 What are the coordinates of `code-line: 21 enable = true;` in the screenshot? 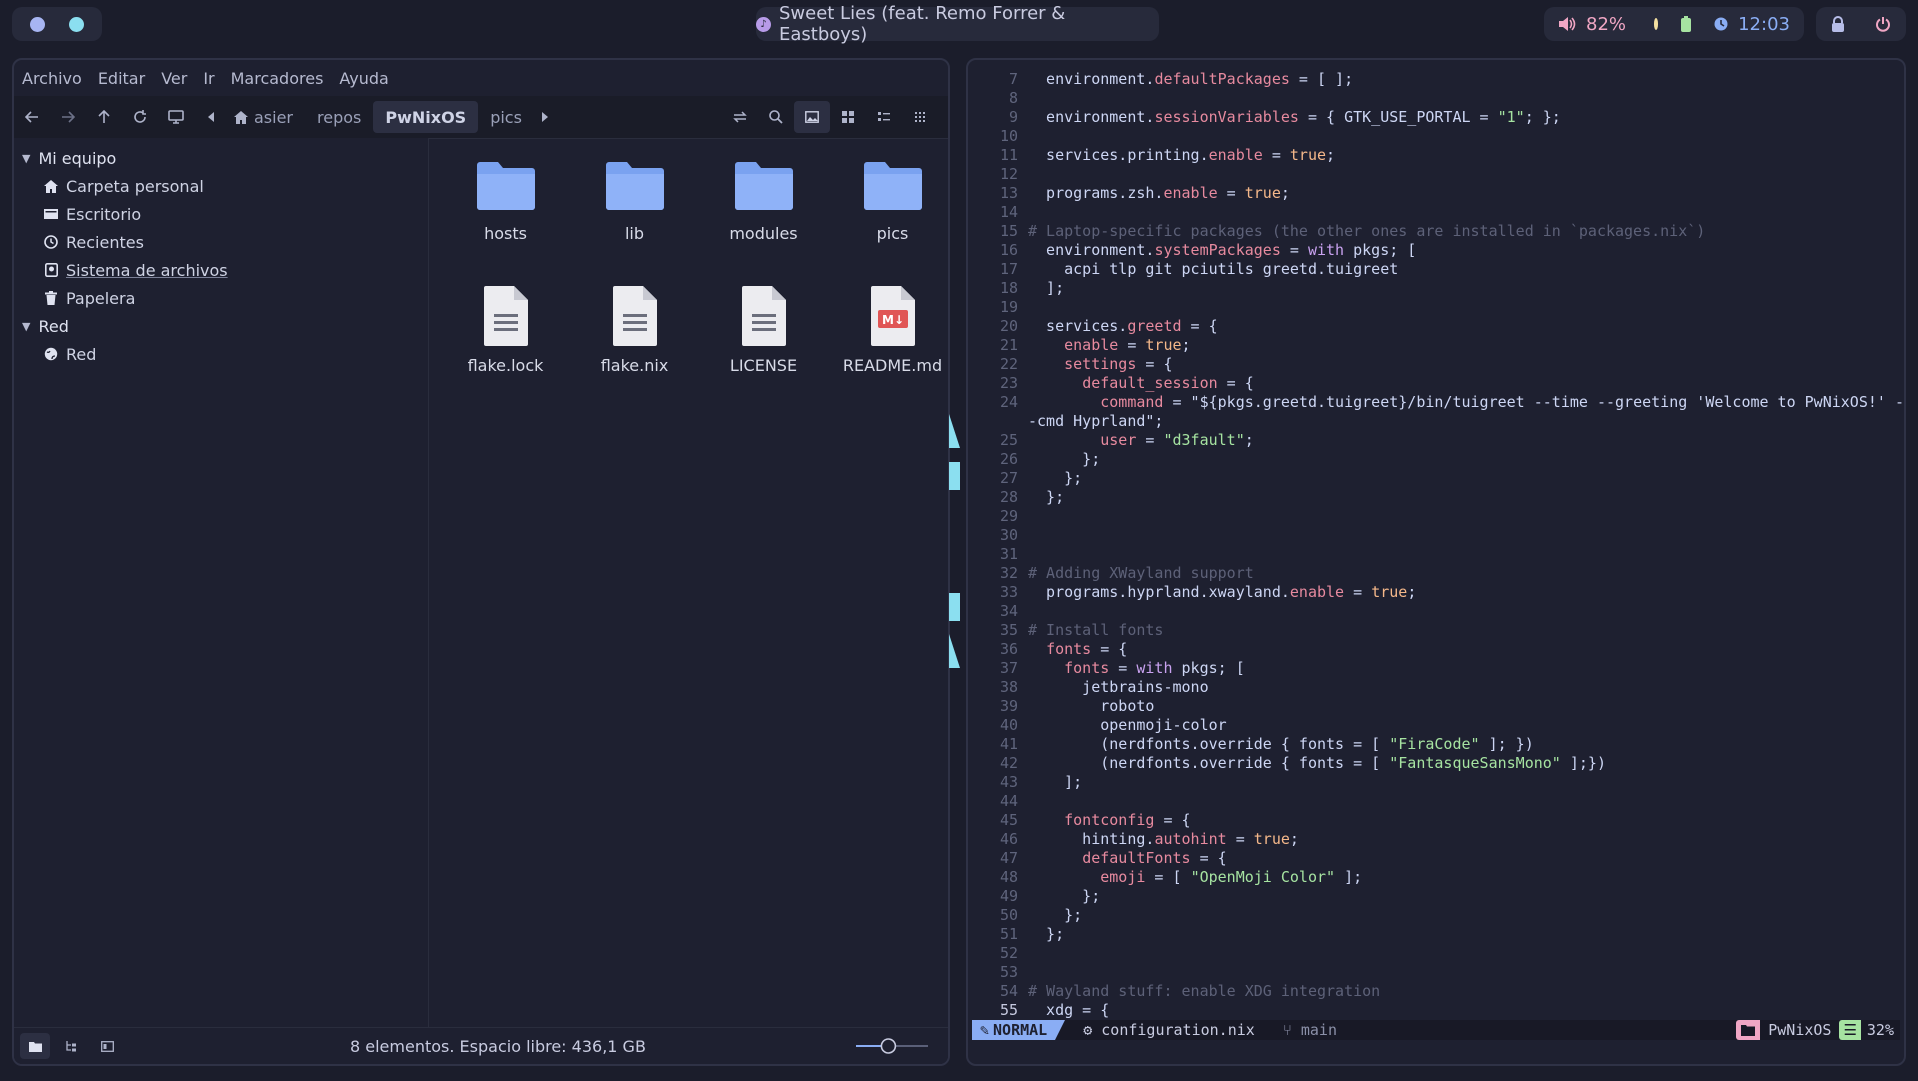 It's located at (1436, 345).